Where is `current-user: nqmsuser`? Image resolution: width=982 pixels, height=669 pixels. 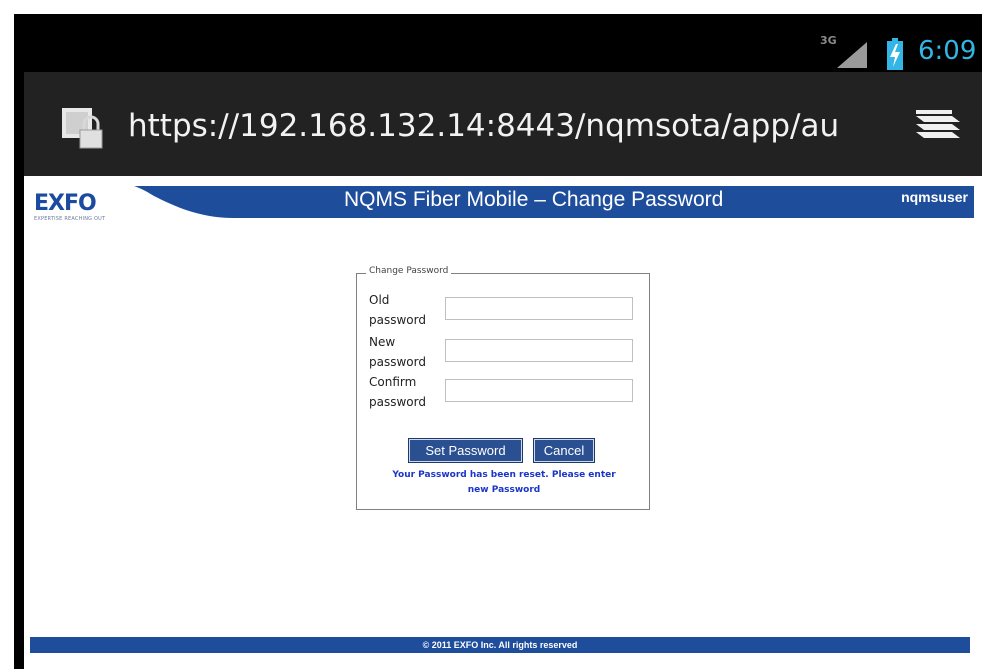
current-user: nqmsuser is located at coordinates (934, 197).